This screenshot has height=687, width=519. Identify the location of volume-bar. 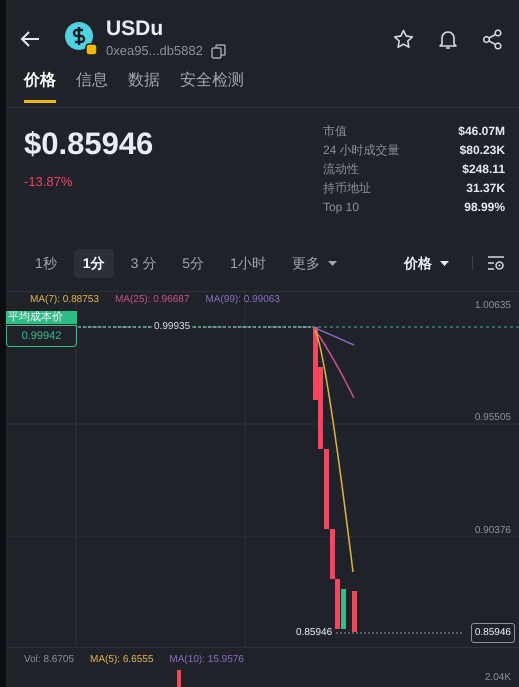
(179, 678).